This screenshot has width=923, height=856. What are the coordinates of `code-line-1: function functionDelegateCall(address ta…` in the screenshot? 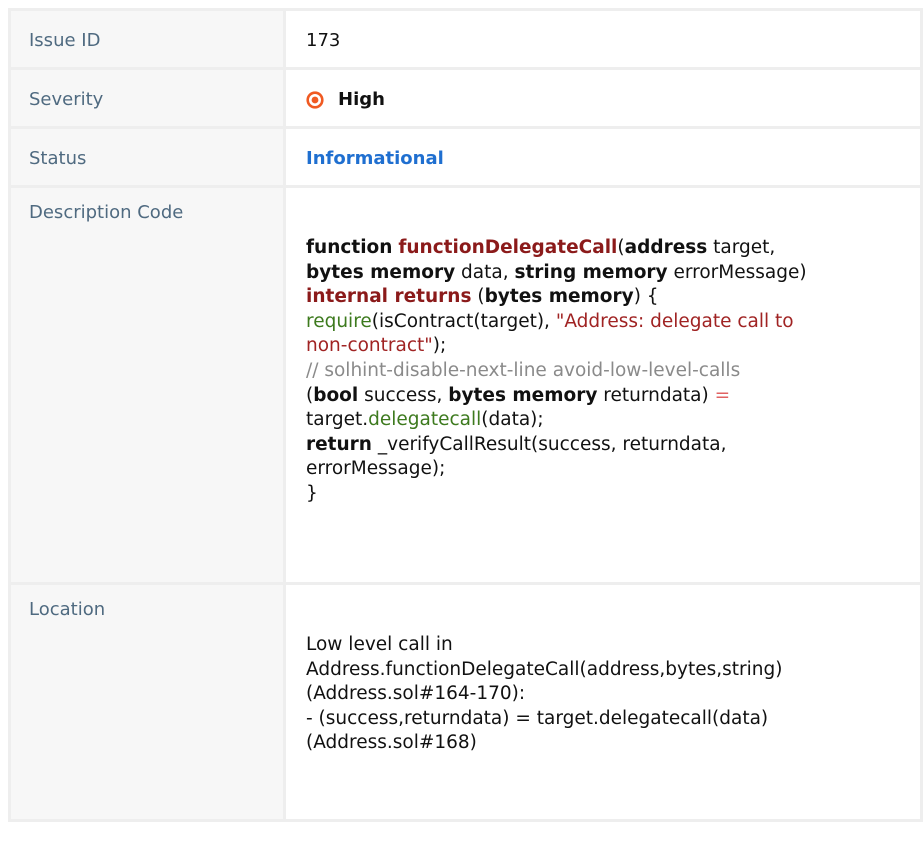 It's located at (613, 248).